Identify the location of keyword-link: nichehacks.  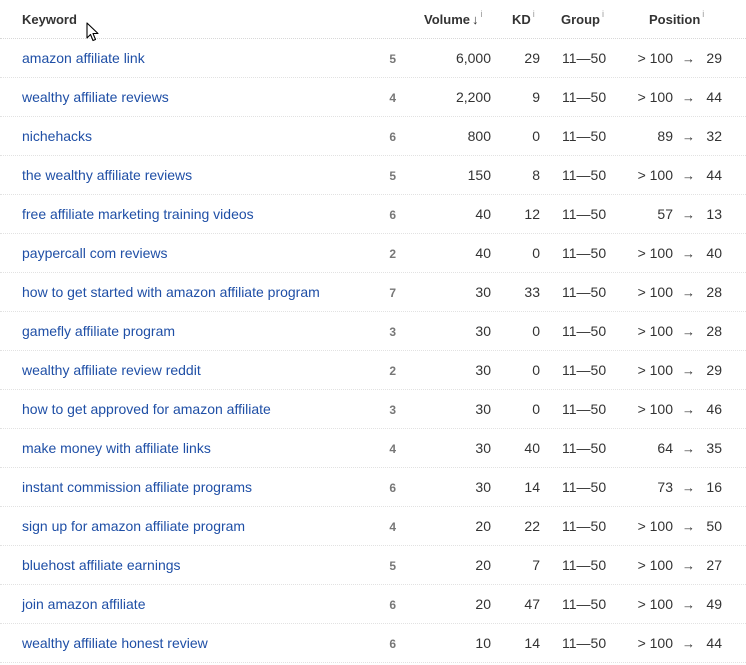
(57, 136).